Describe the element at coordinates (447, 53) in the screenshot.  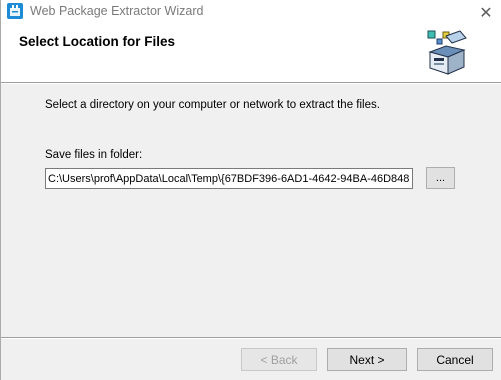
I see `package-box-icon` at that location.